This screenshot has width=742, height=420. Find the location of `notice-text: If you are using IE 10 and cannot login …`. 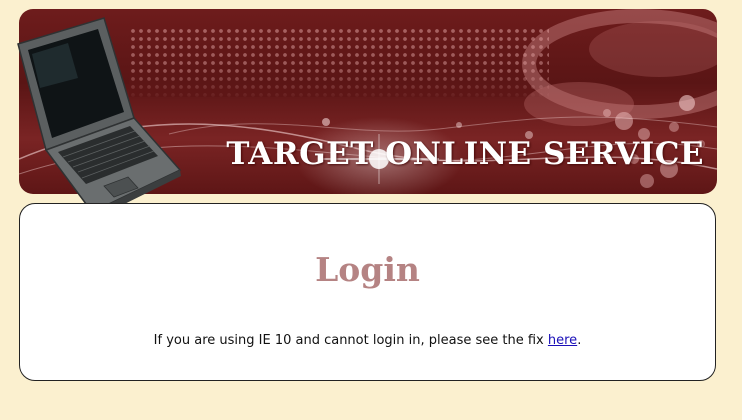

notice-text: If you are using IE 10 and cannot login … is located at coordinates (350, 340).